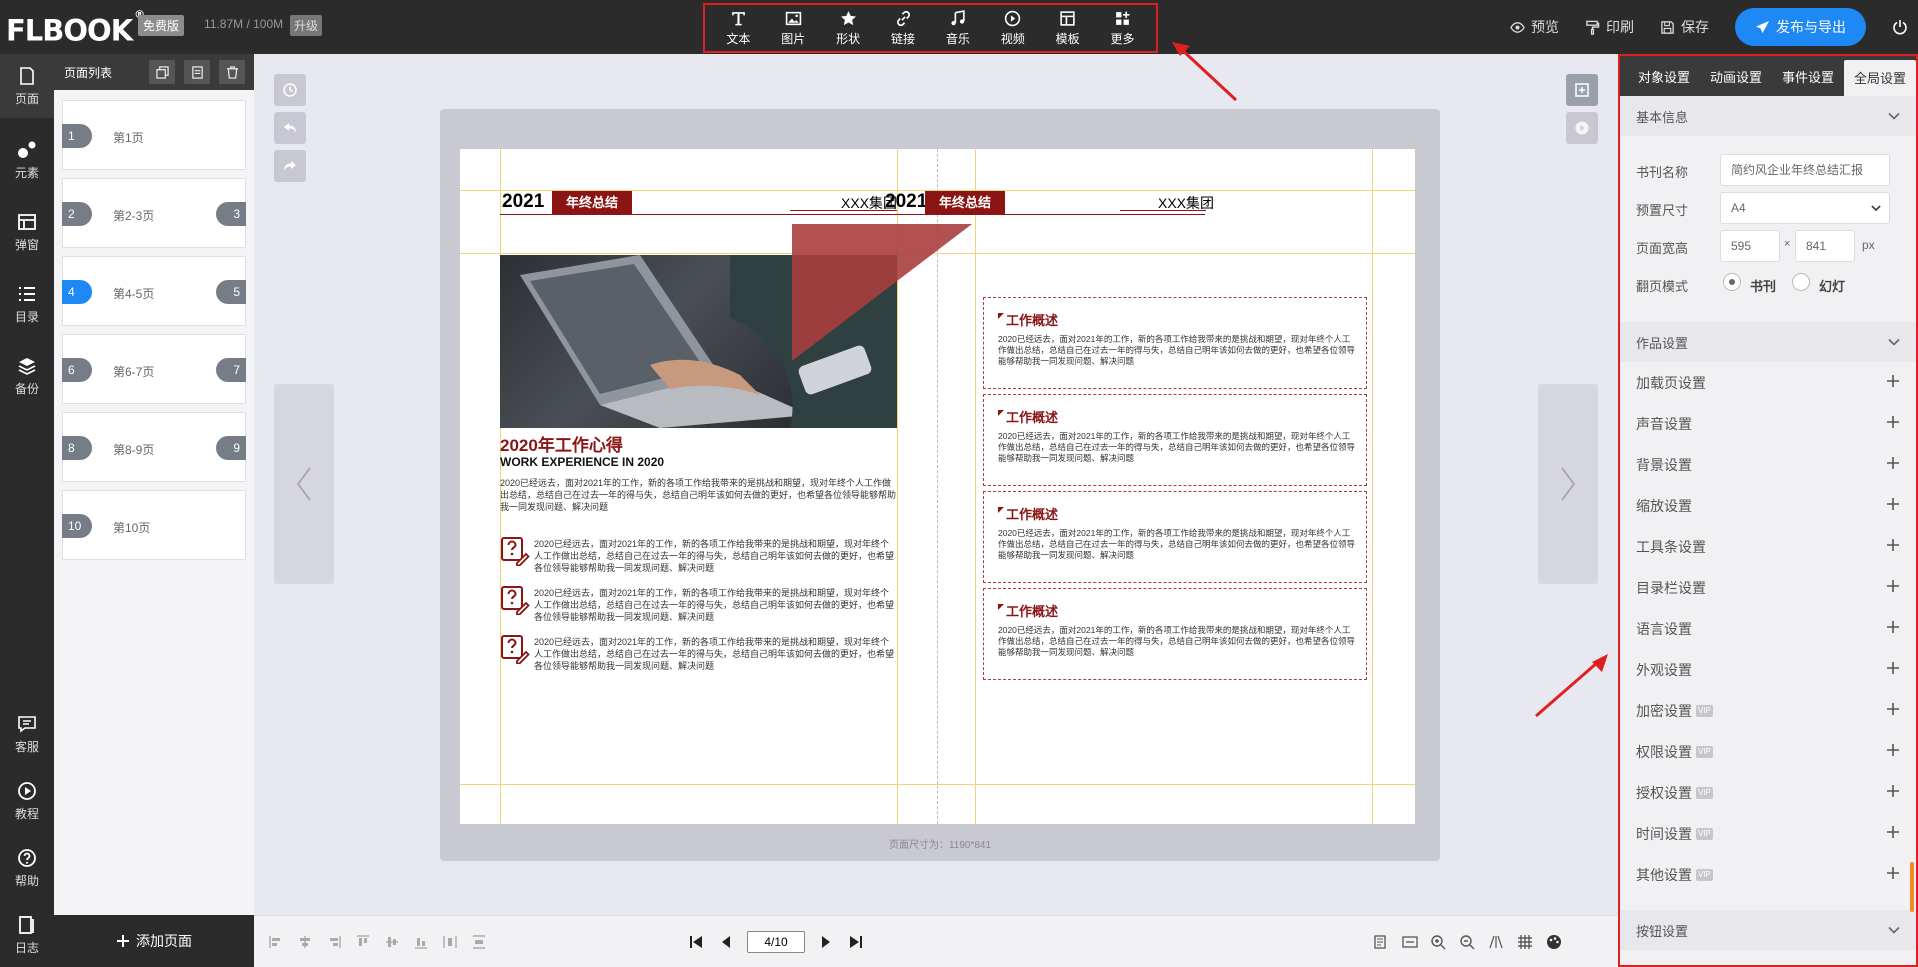 The height and width of the screenshot is (967, 1918). Describe the element at coordinates (154, 447) in the screenshot. I see `page-thumbnail: 8 第8-9页 9` at that location.